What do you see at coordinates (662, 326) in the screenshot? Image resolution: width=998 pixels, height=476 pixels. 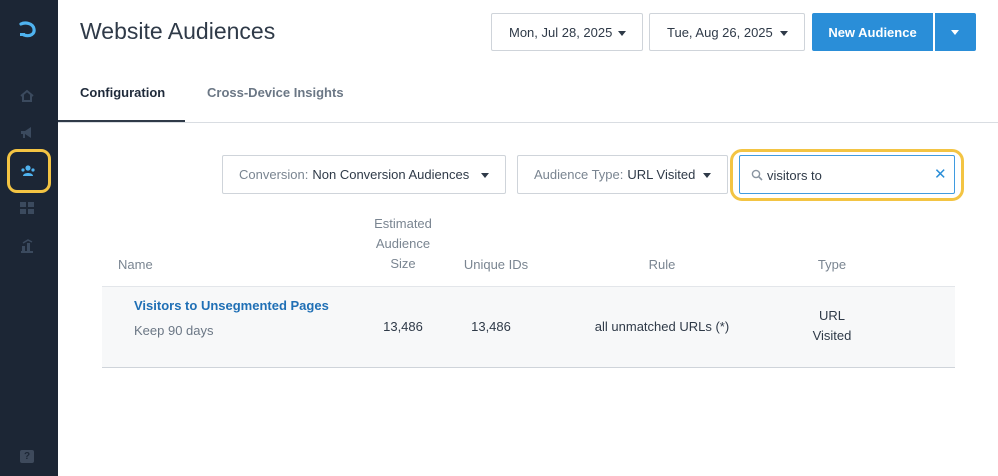 I see `rule-cell: all unmatched URLs (*)` at bounding box center [662, 326].